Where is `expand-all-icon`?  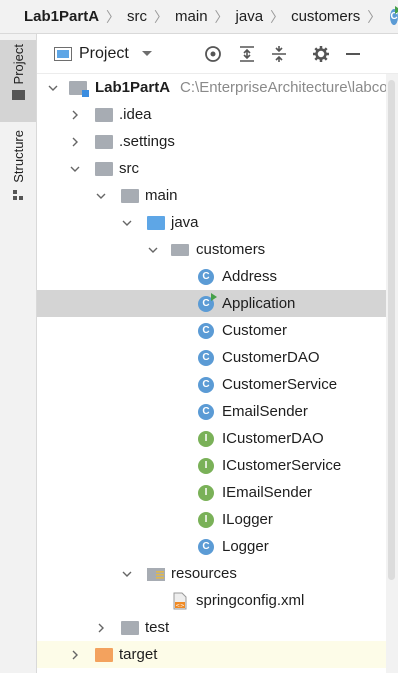
expand-all-icon is located at coordinates (247, 54).